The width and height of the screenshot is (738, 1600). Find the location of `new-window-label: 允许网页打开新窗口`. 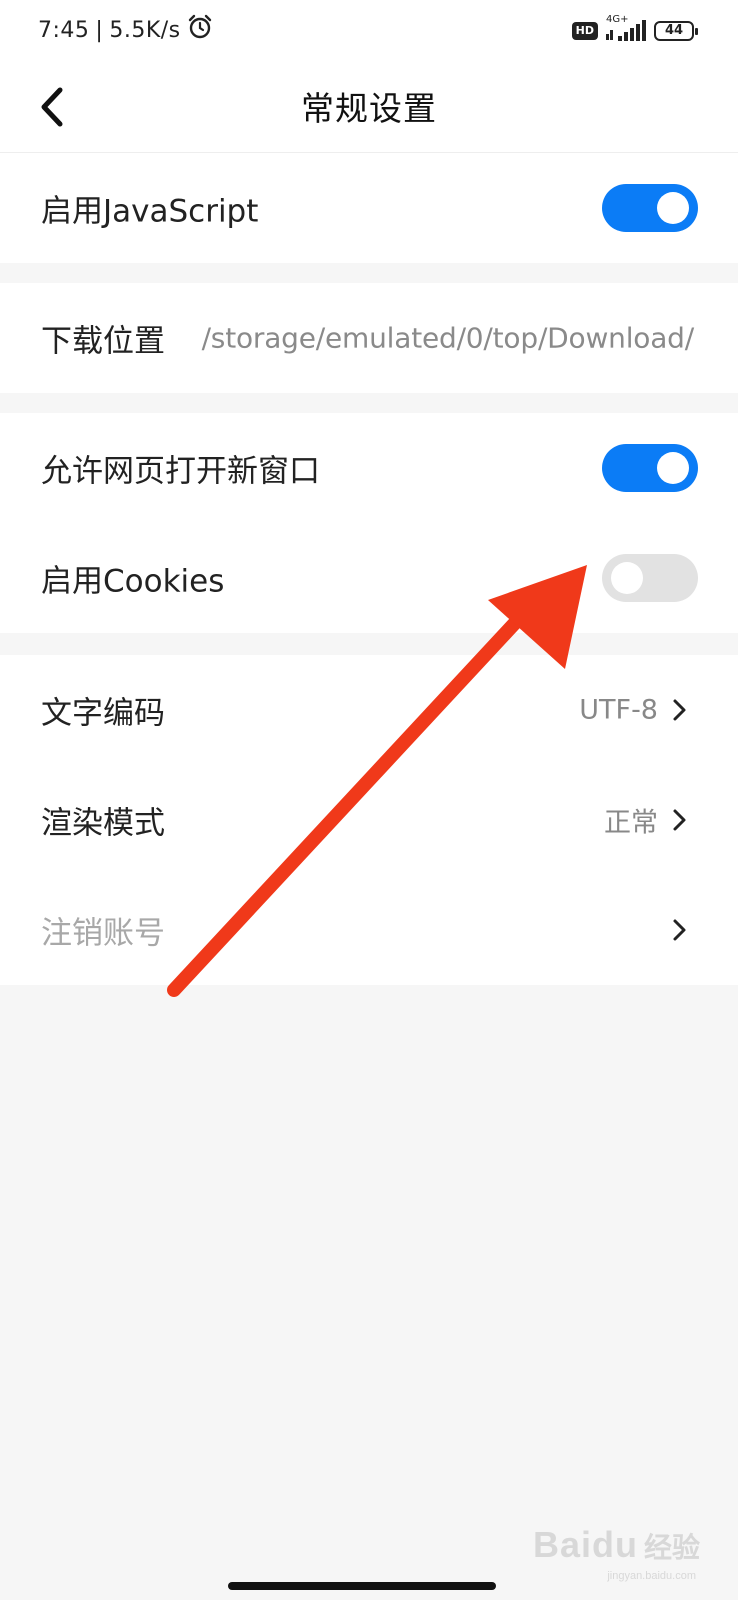

new-window-label: 允许网页打开新窗口 is located at coordinates (180, 471).